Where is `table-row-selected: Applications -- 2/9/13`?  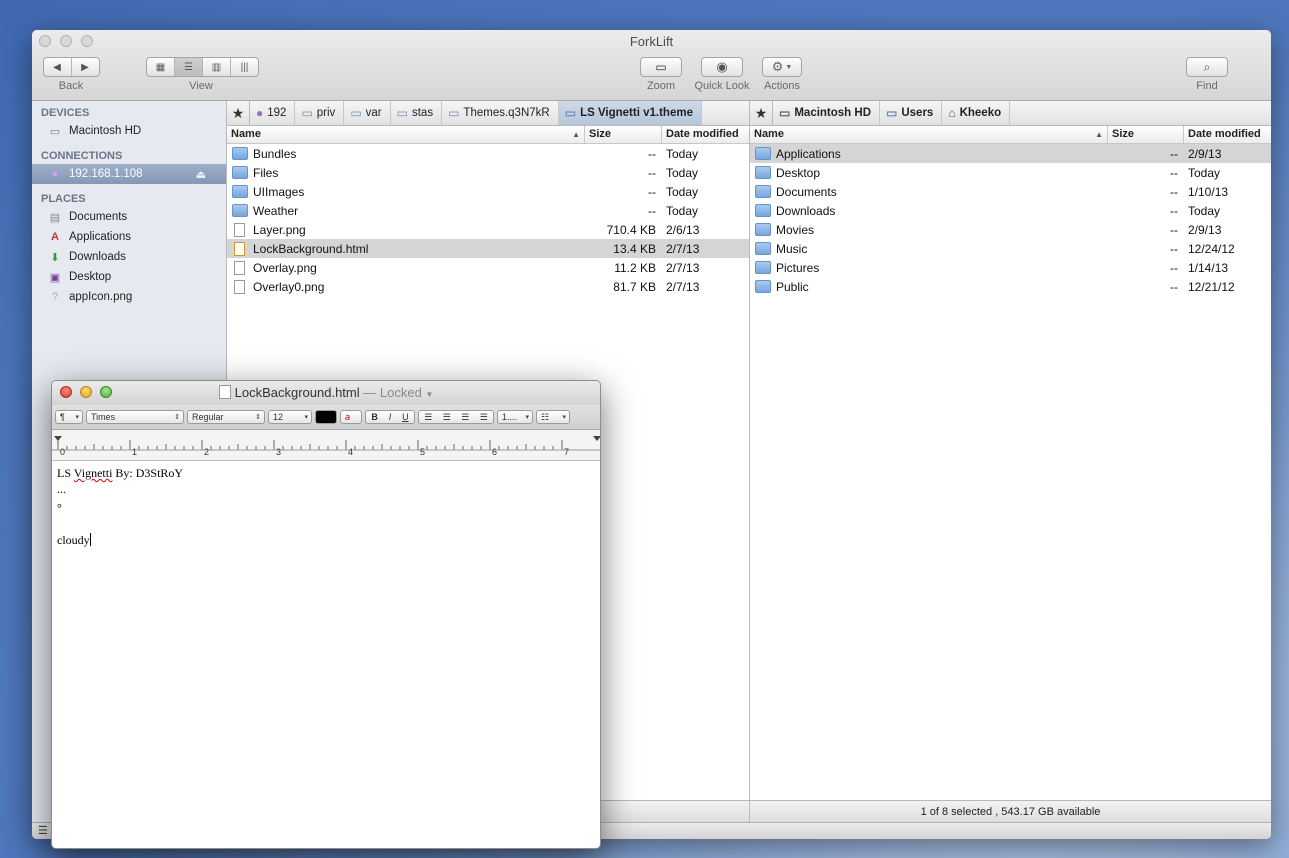 table-row-selected: Applications -- 2/9/13 is located at coordinates (1010, 153).